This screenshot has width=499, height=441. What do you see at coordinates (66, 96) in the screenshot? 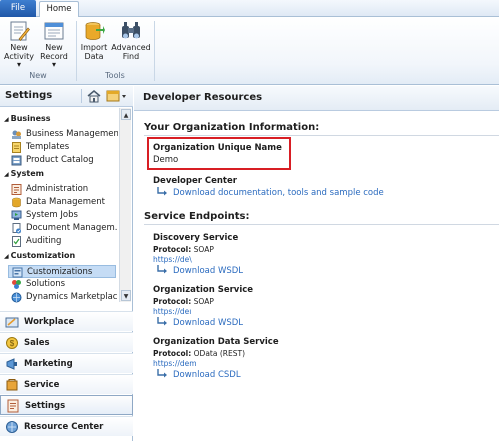
I see `nav-header: Settings` at bounding box center [66, 96].